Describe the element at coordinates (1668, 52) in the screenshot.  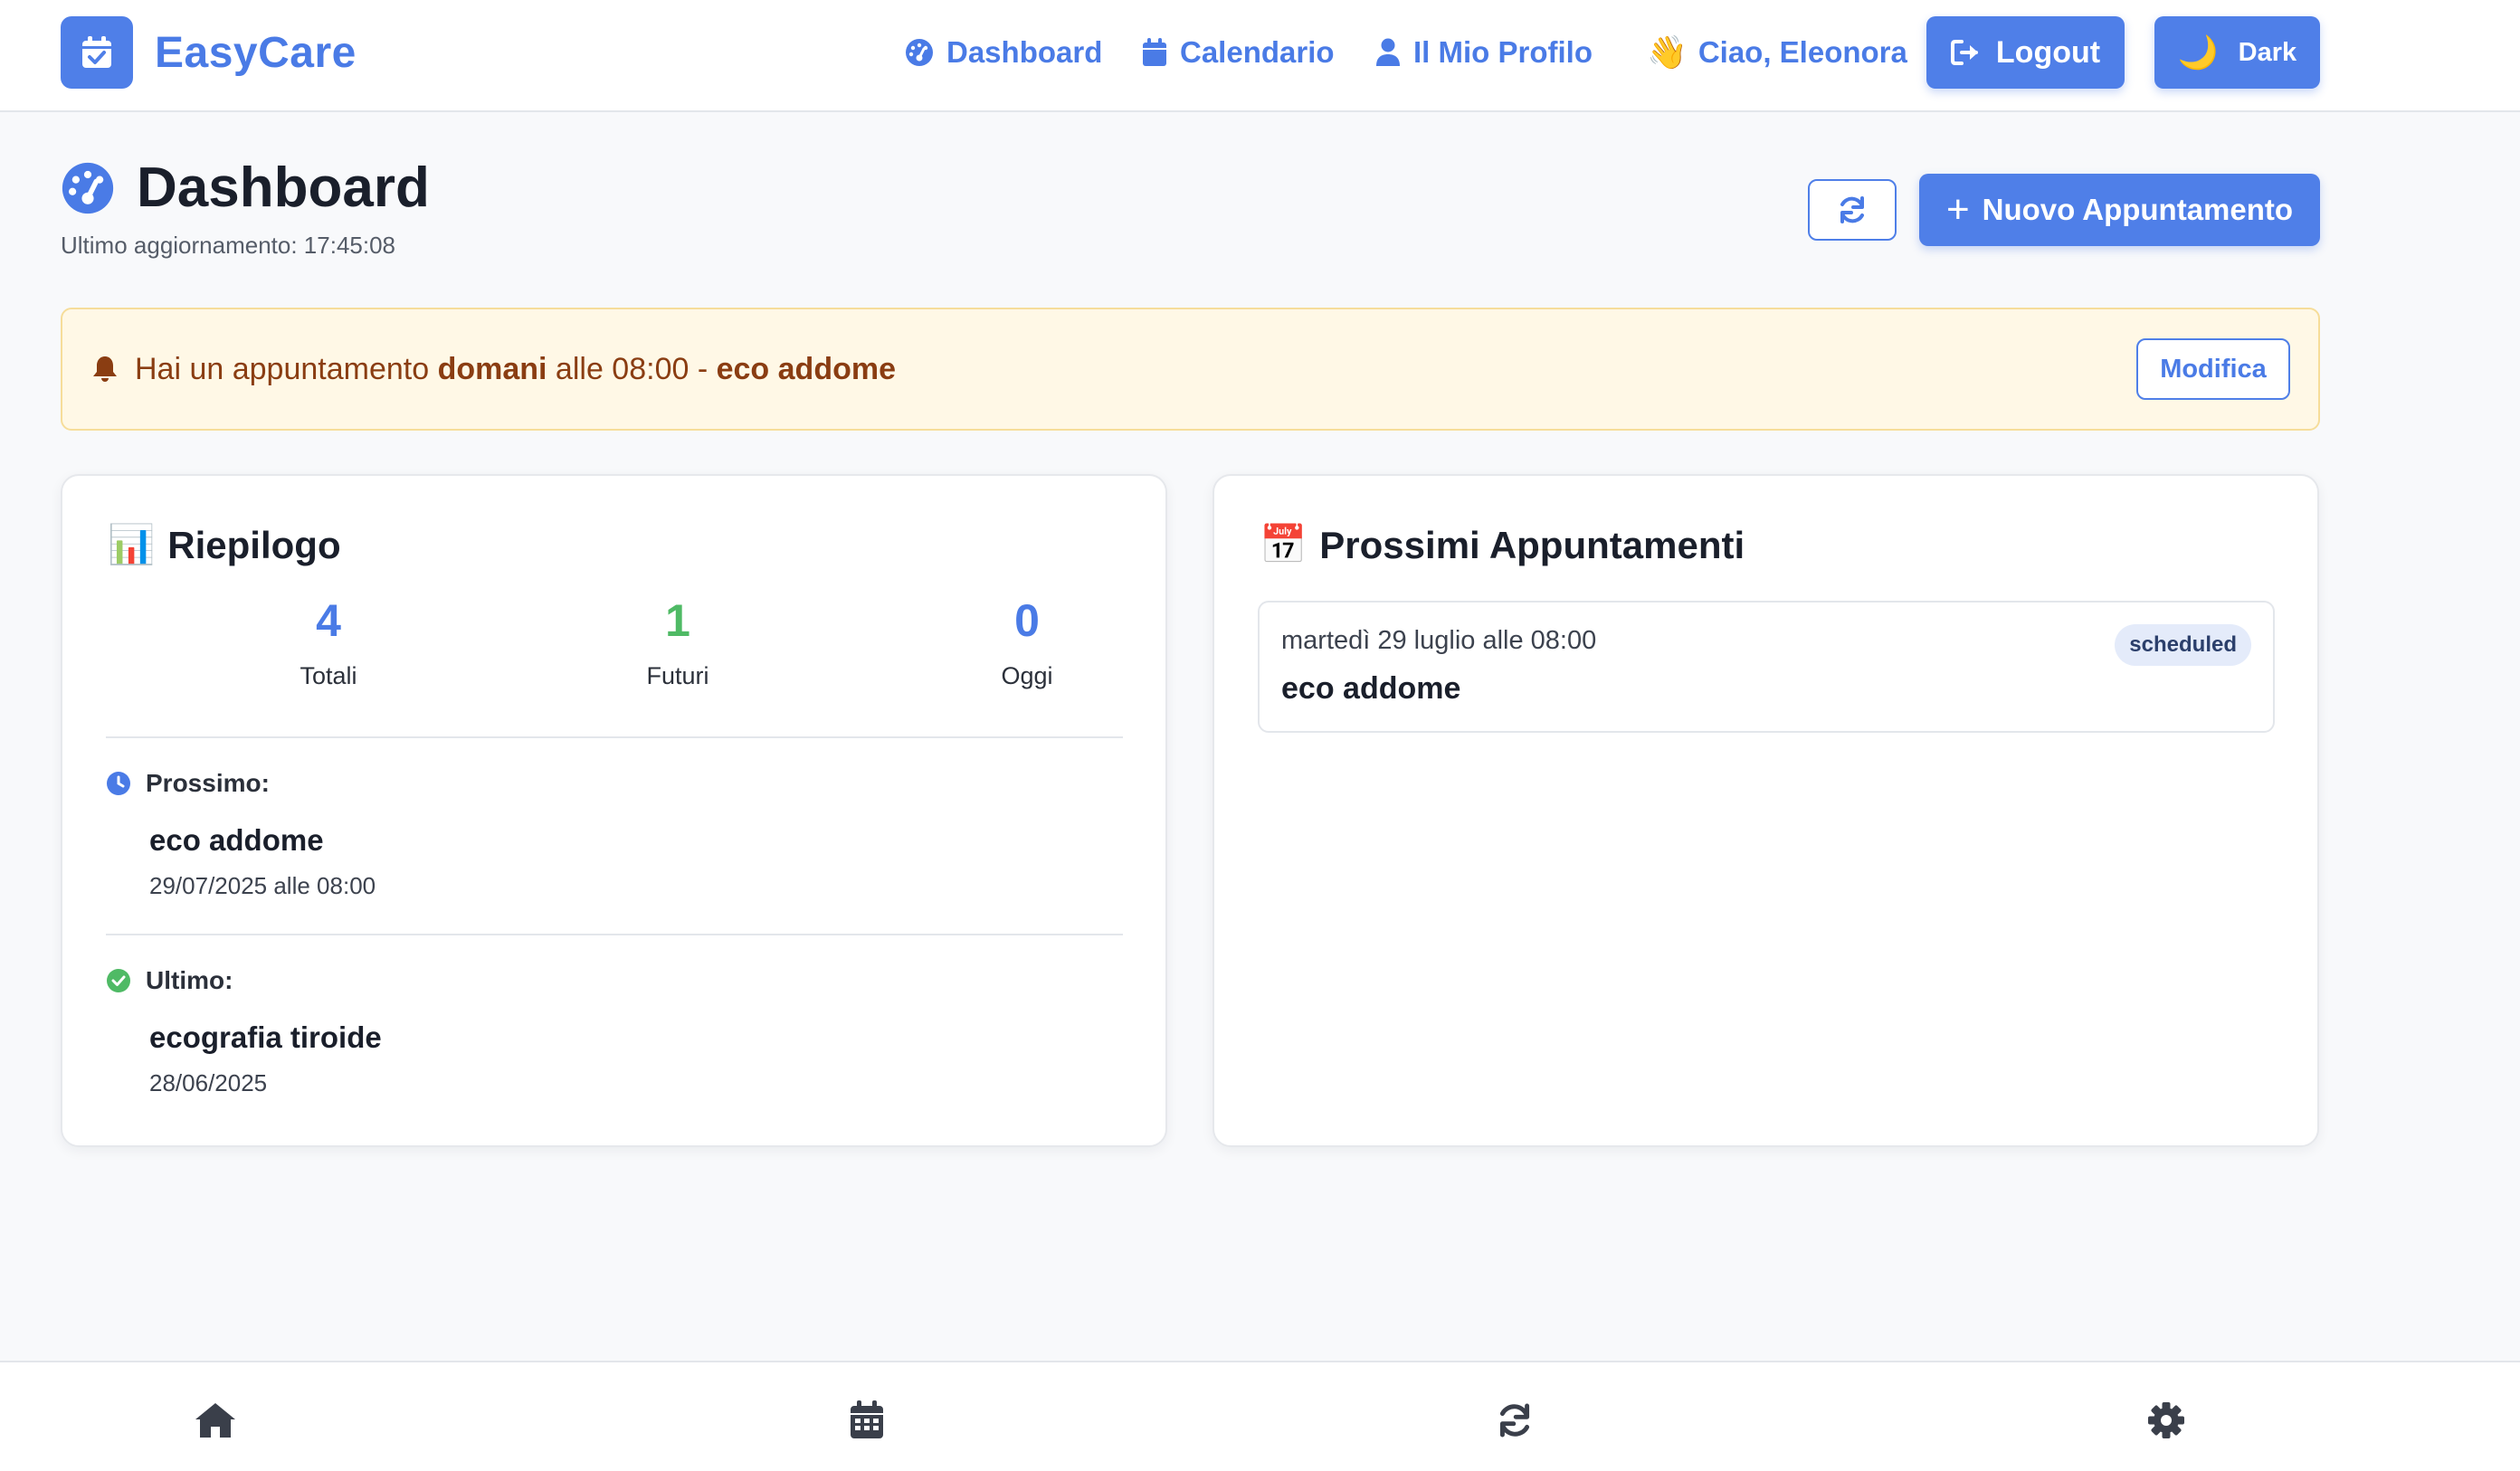
I see `wave-icon: 👋` at that location.